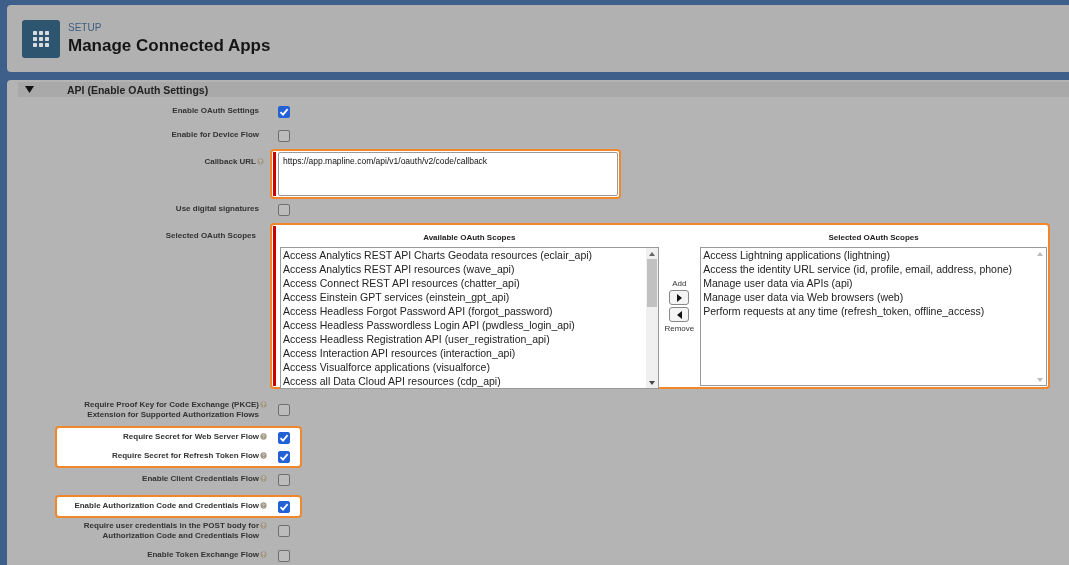  Describe the element at coordinates (41, 38) in the screenshot. I see `app-grid-icon` at that location.